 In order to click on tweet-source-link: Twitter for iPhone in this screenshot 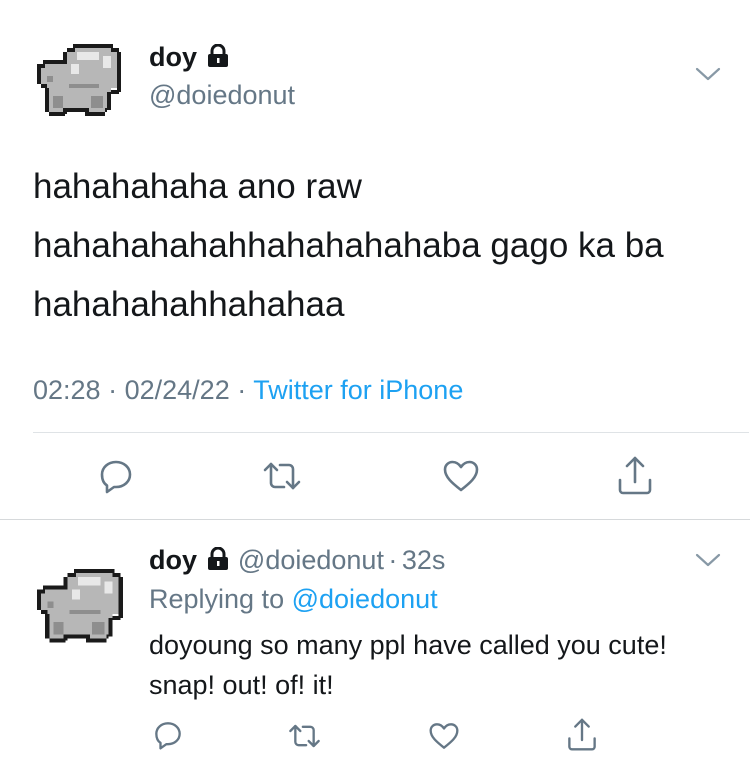, I will do `click(358, 390)`.